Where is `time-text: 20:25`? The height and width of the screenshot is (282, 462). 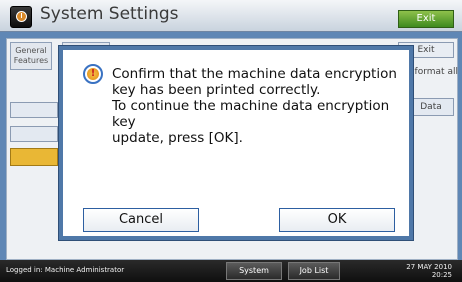
time-text: 20:25 is located at coordinates (441, 275).